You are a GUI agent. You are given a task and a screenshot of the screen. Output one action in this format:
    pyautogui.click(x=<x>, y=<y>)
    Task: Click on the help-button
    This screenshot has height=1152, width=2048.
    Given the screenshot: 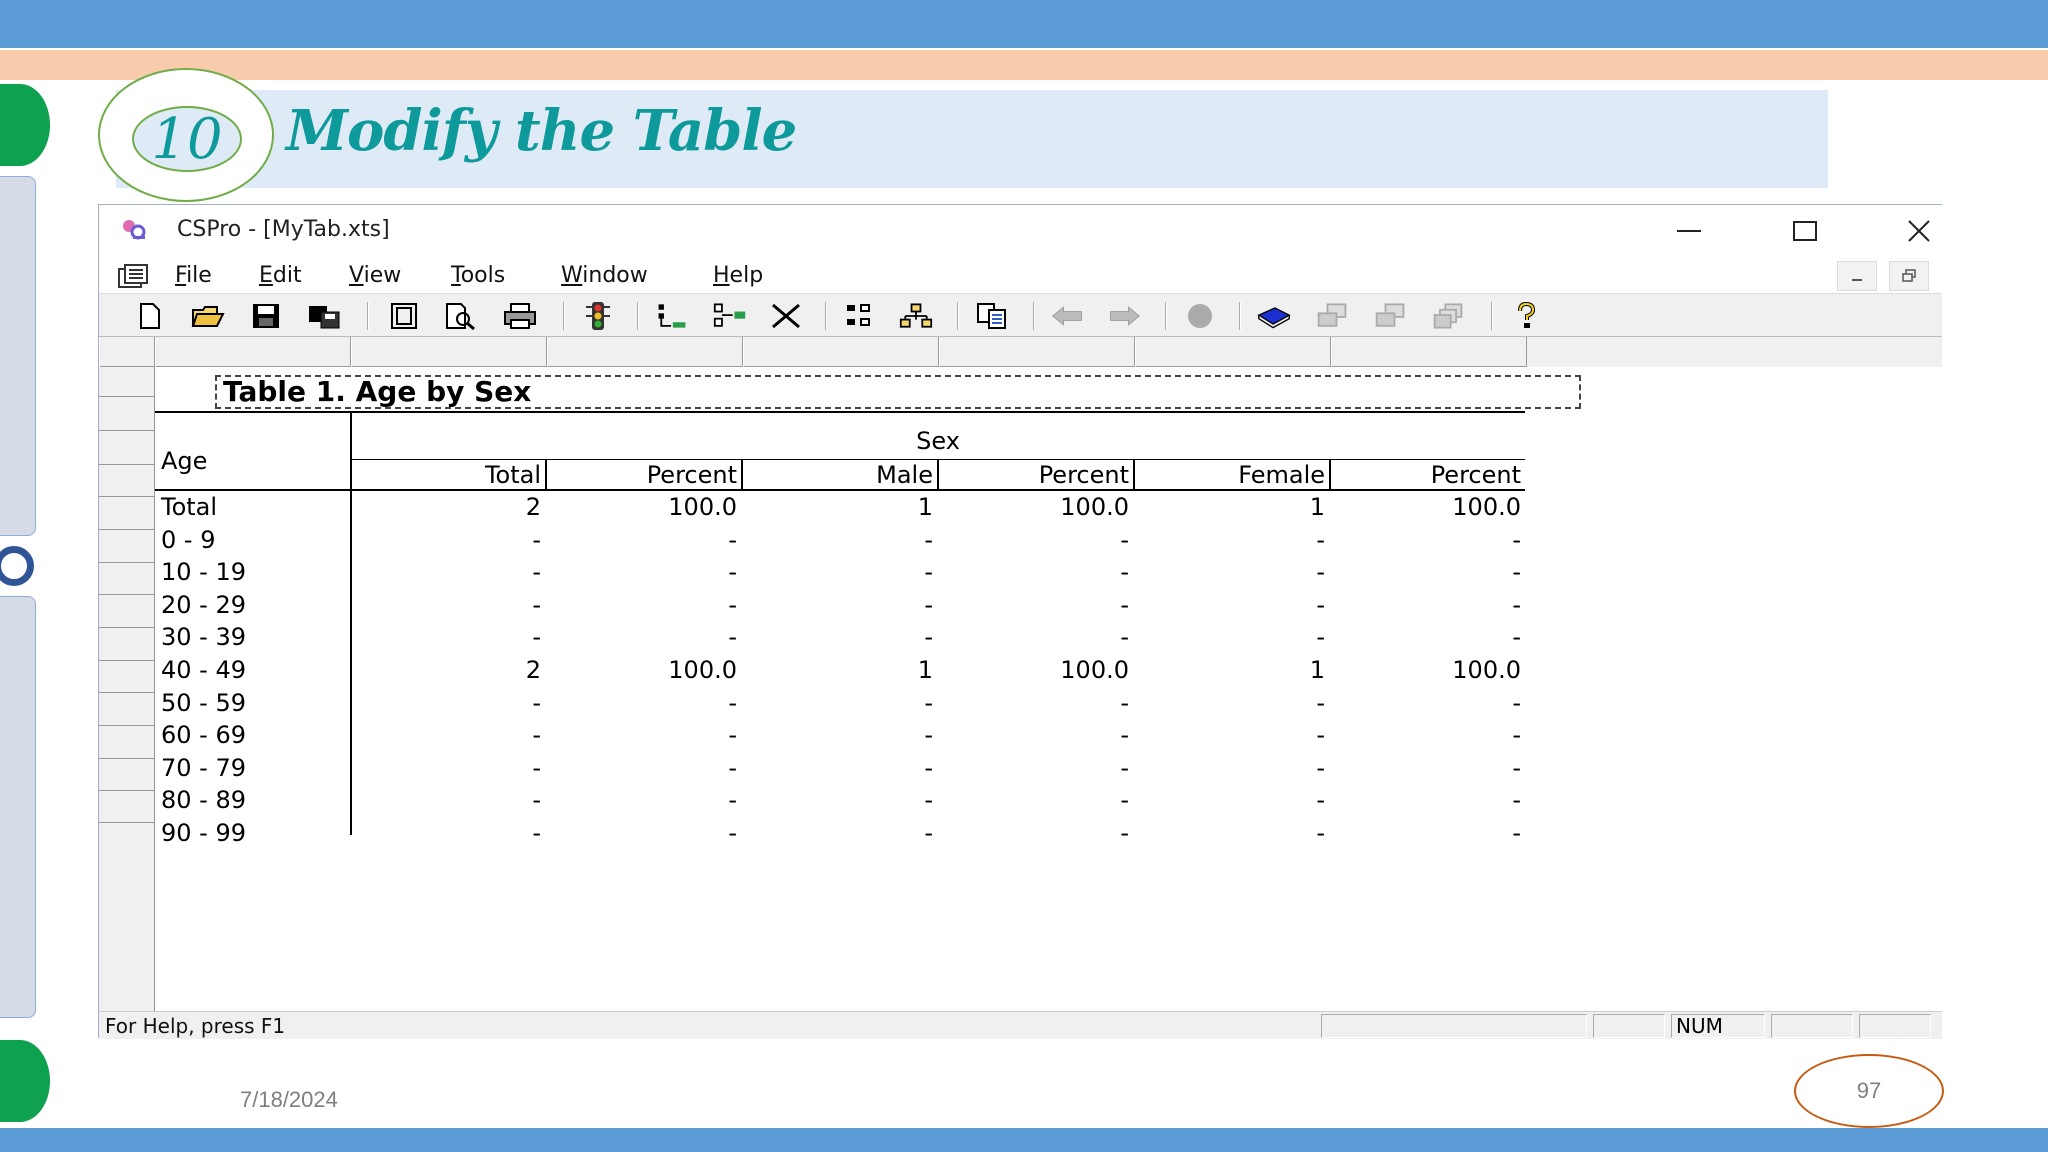 What is the action you would take?
    pyautogui.click(x=1526, y=316)
    